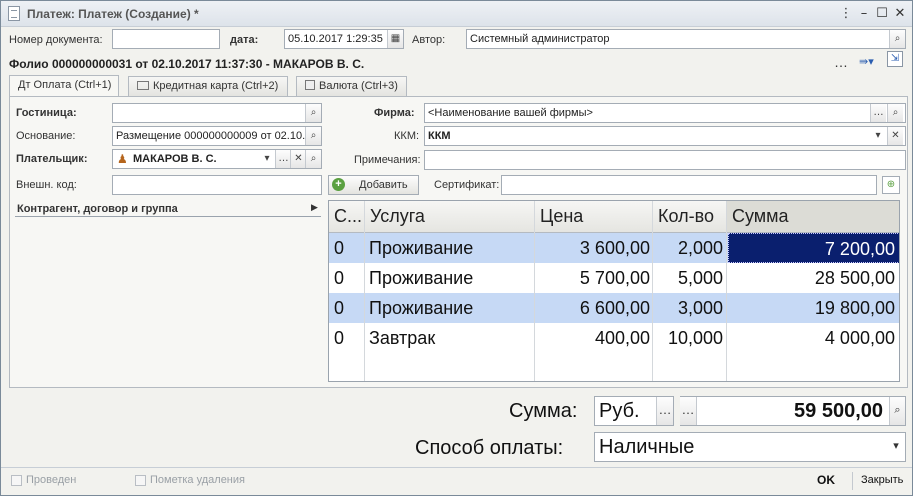  I want to click on ok-button: OK, so click(826, 480).